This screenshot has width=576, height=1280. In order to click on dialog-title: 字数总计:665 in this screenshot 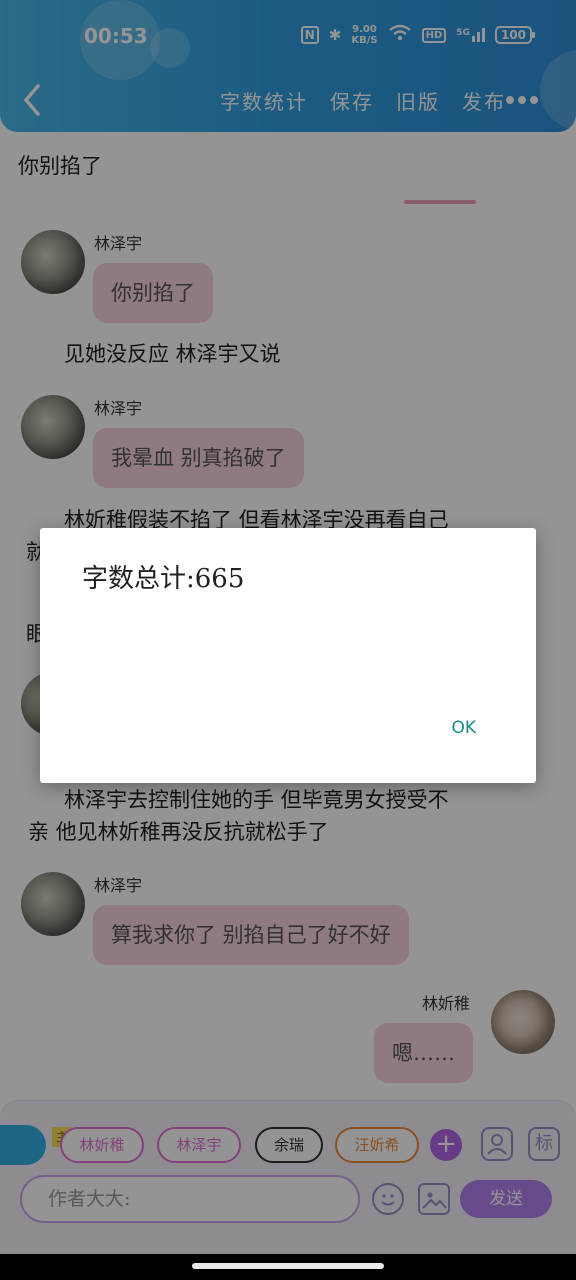, I will do `click(163, 579)`.